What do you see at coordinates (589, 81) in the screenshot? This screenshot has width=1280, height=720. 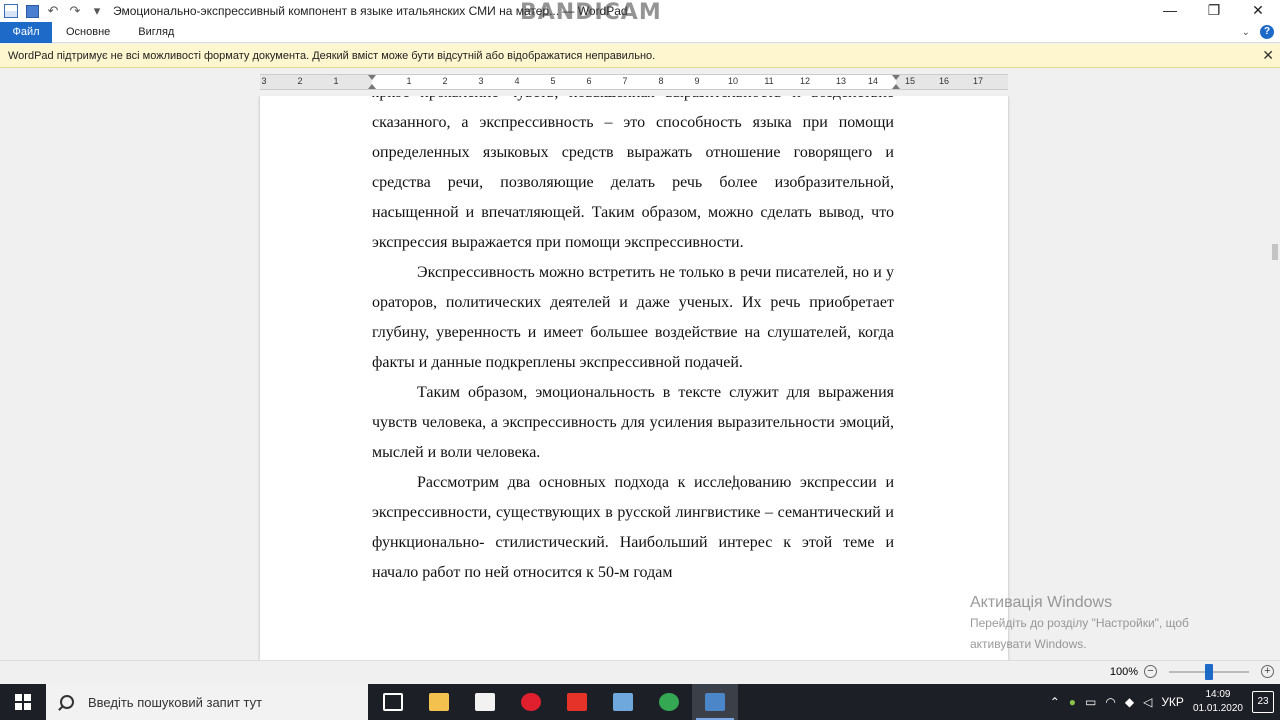 I see `ruler-label: 6` at bounding box center [589, 81].